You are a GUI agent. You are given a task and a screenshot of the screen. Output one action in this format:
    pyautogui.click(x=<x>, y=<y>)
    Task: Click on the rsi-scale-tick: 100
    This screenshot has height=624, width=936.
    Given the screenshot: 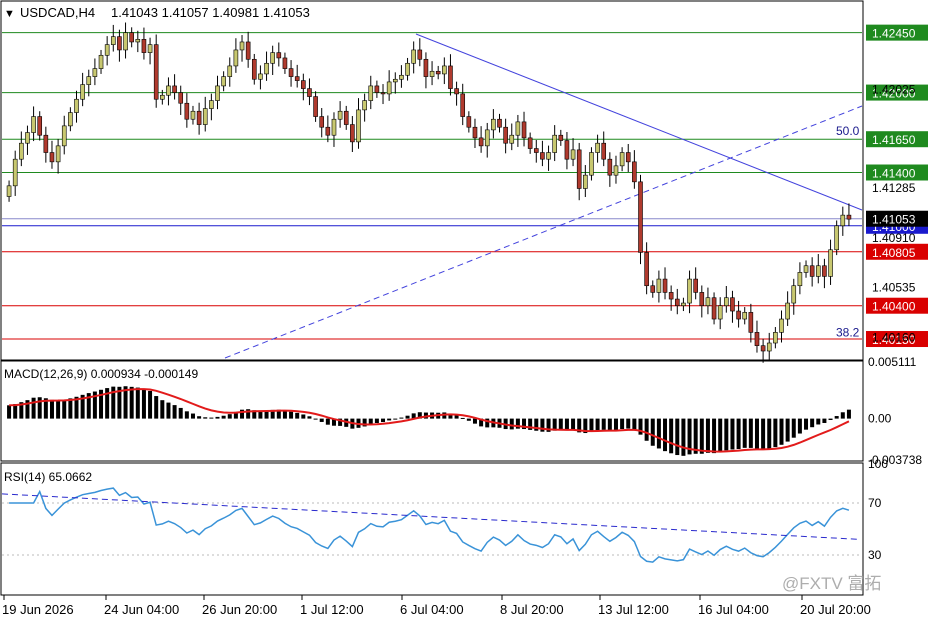 What is the action you would take?
    pyautogui.click(x=878, y=464)
    